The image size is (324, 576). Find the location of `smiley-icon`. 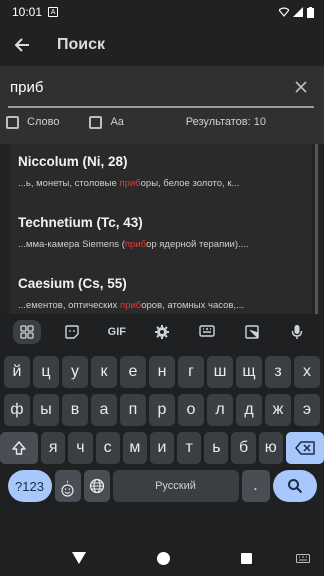

smiley-icon is located at coordinates (67, 490).